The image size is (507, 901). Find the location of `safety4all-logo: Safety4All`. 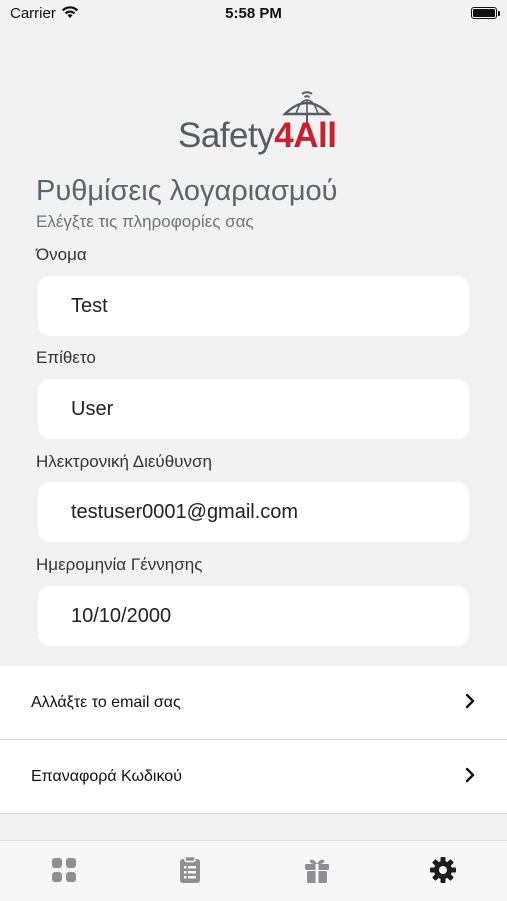

safety4all-logo: Safety4All is located at coordinates (258, 126).